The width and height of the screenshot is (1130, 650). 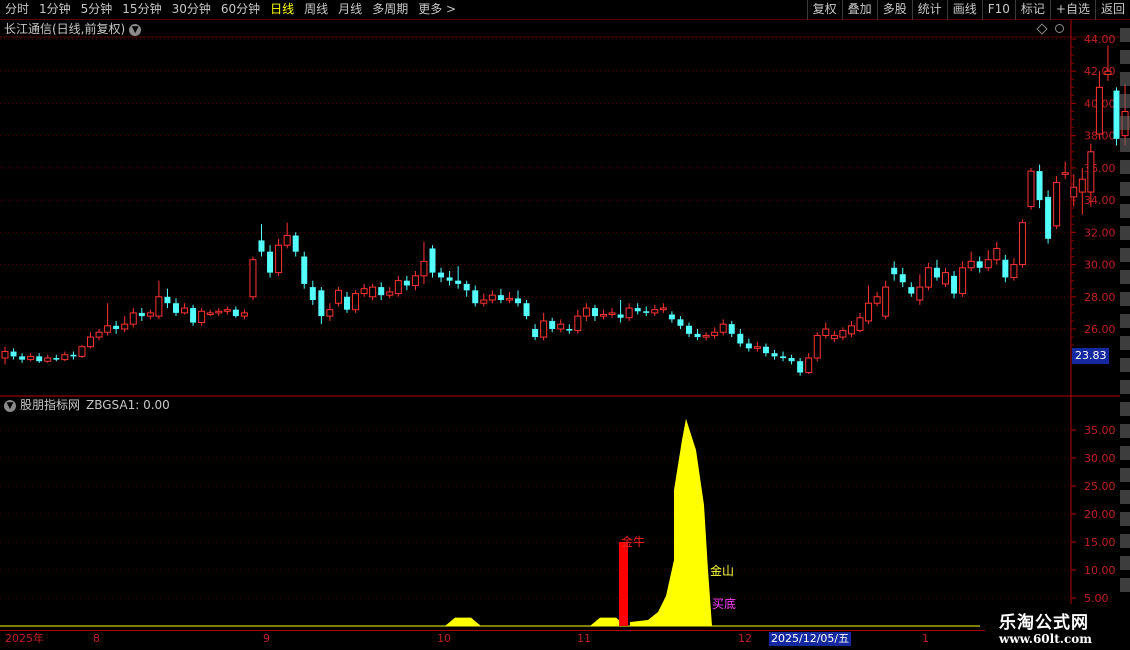 What do you see at coordinates (1100, 39) in the screenshot?
I see `price-axis-label: 44.00` at bounding box center [1100, 39].